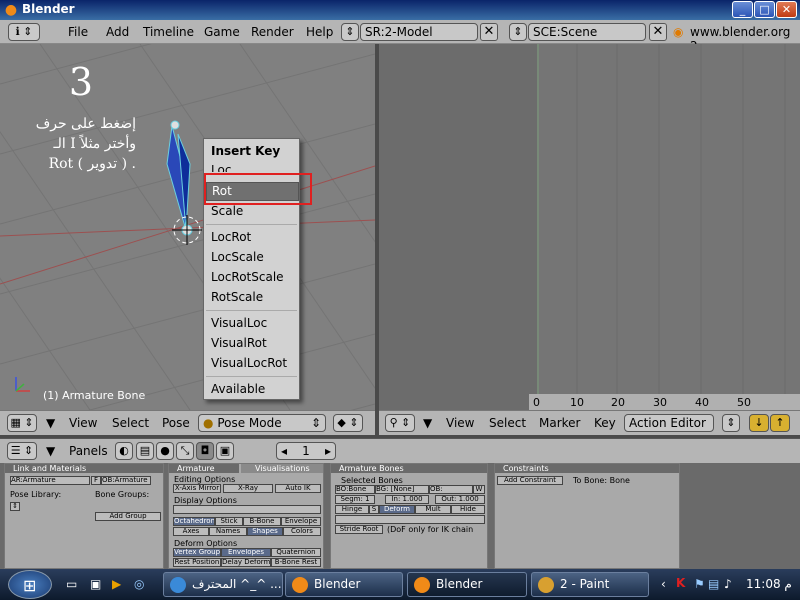 This screenshot has width=800, height=600. What do you see at coordinates (117, 32) in the screenshot?
I see `menu-add: Add` at bounding box center [117, 32].